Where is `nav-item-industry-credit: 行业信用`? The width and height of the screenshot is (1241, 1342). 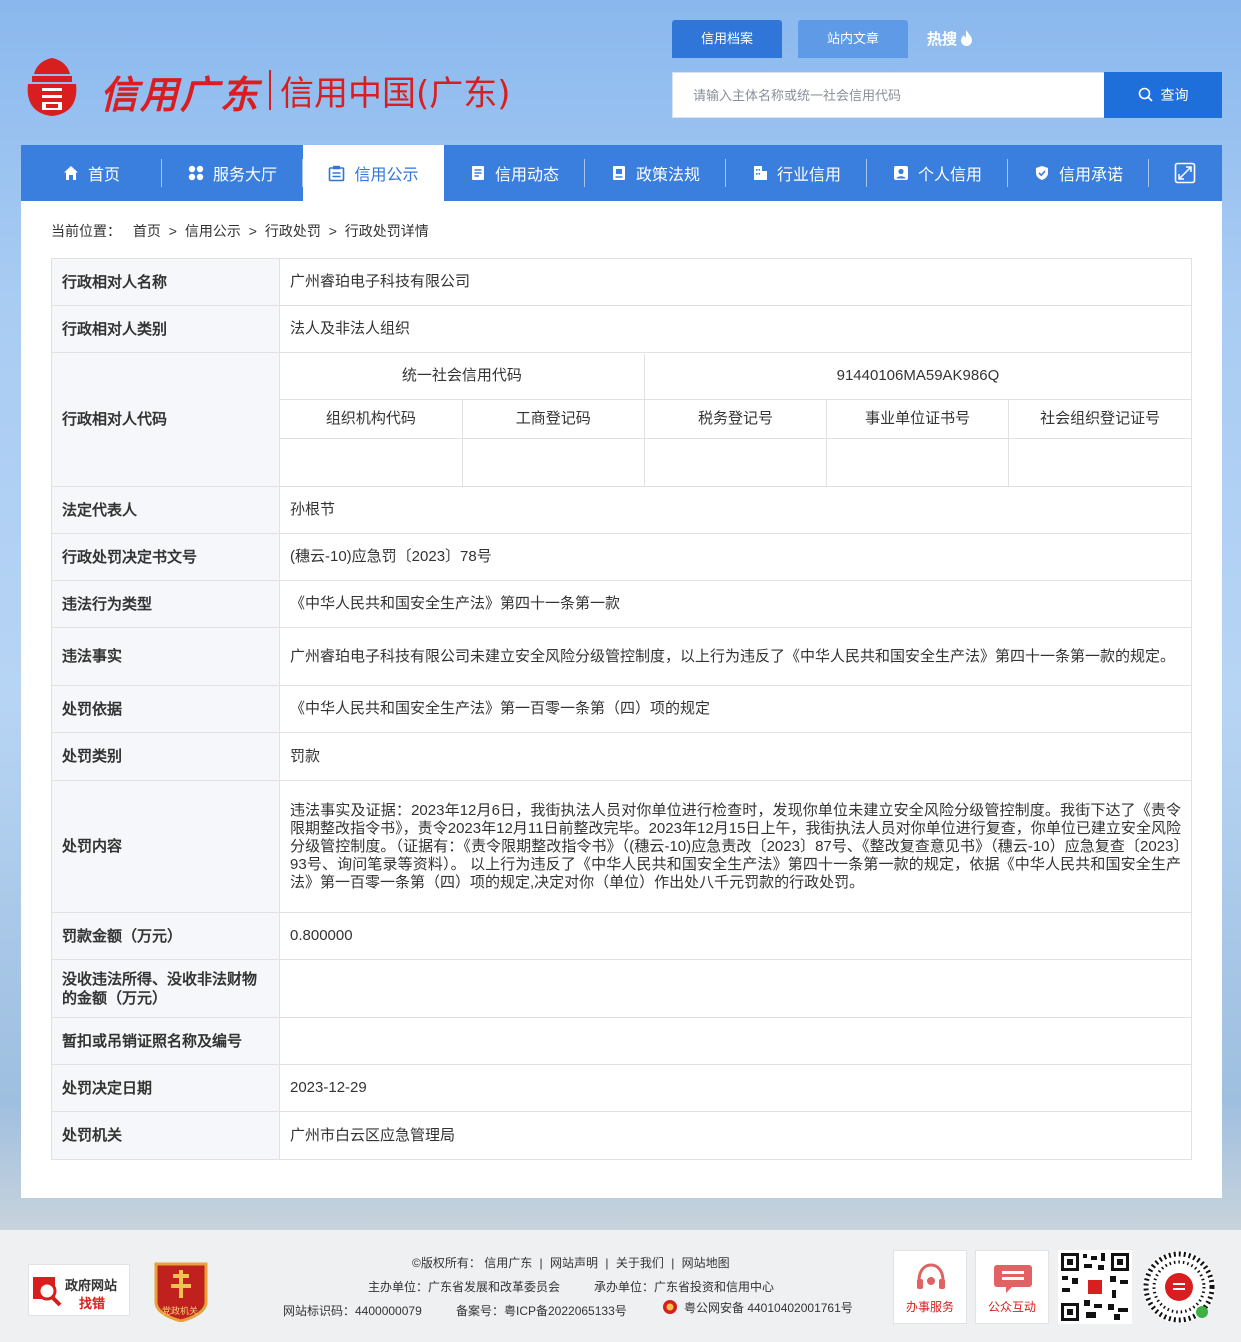
nav-item-industry-credit: 行业信用 is located at coordinates (796, 173).